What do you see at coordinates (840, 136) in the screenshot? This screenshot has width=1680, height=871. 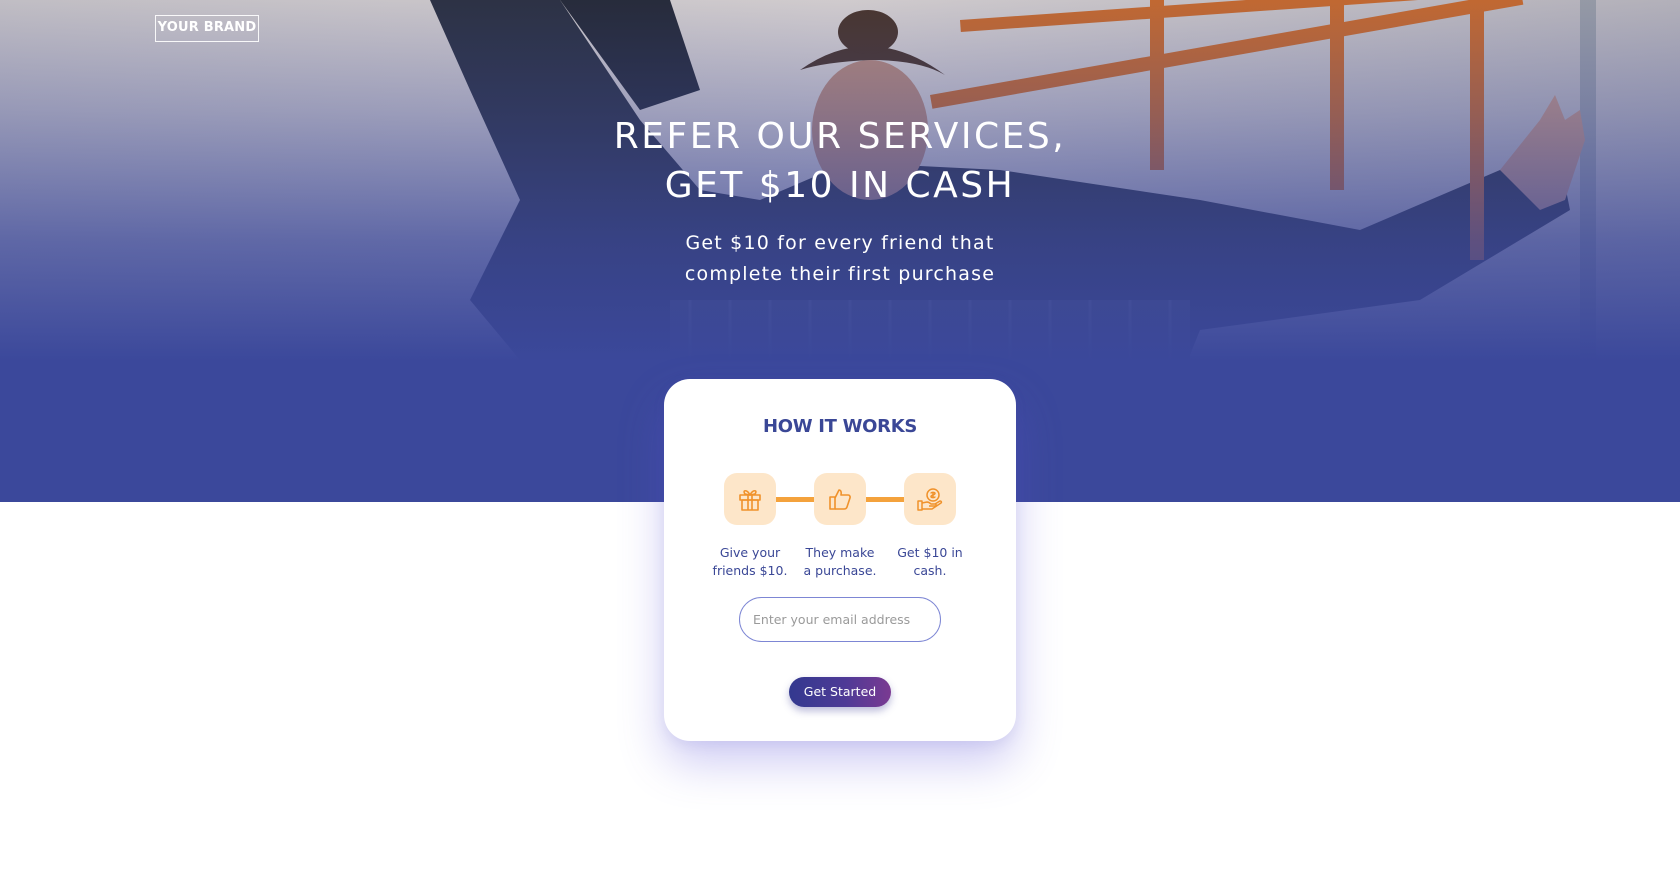 I see `hero-title-line: REFER OUR SERVICES,` at bounding box center [840, 136].